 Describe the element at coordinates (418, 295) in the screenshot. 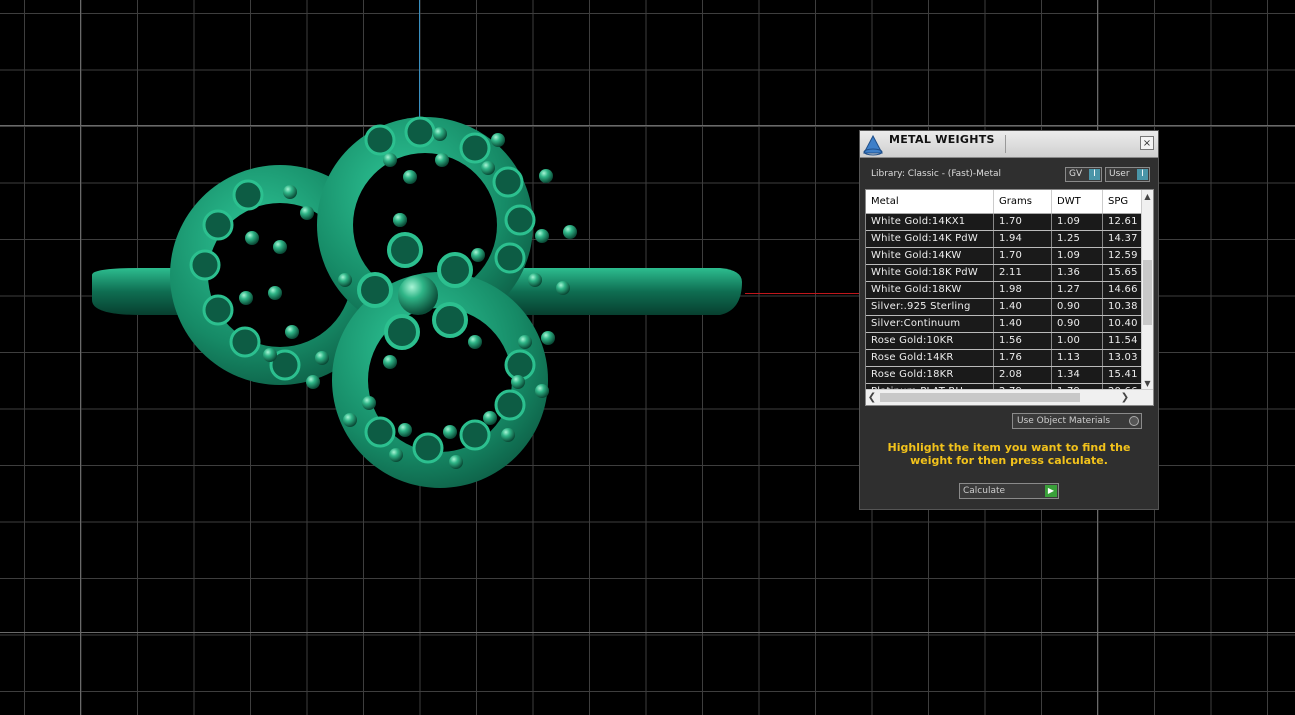

I see `center-stone` at that location.